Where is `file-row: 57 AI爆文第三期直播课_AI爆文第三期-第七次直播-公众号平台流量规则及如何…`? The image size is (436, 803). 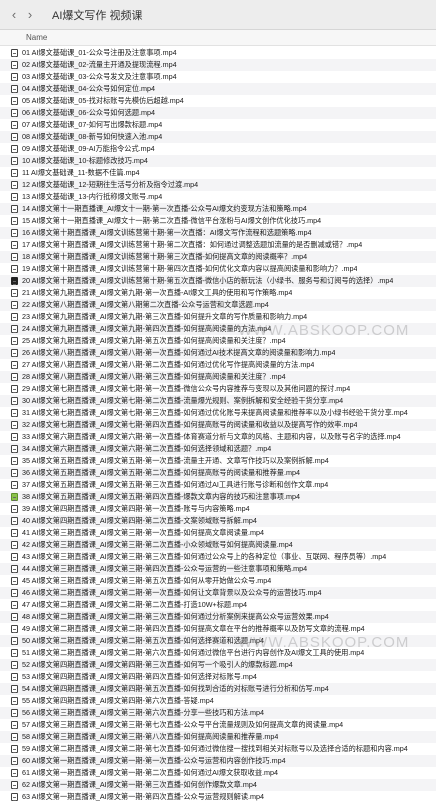 file-row: 57 AI爆文第三期直播课_AI爆文第三期-第七次直播-公众号平台流量规则及如何… is located at coordinates (218, 725).